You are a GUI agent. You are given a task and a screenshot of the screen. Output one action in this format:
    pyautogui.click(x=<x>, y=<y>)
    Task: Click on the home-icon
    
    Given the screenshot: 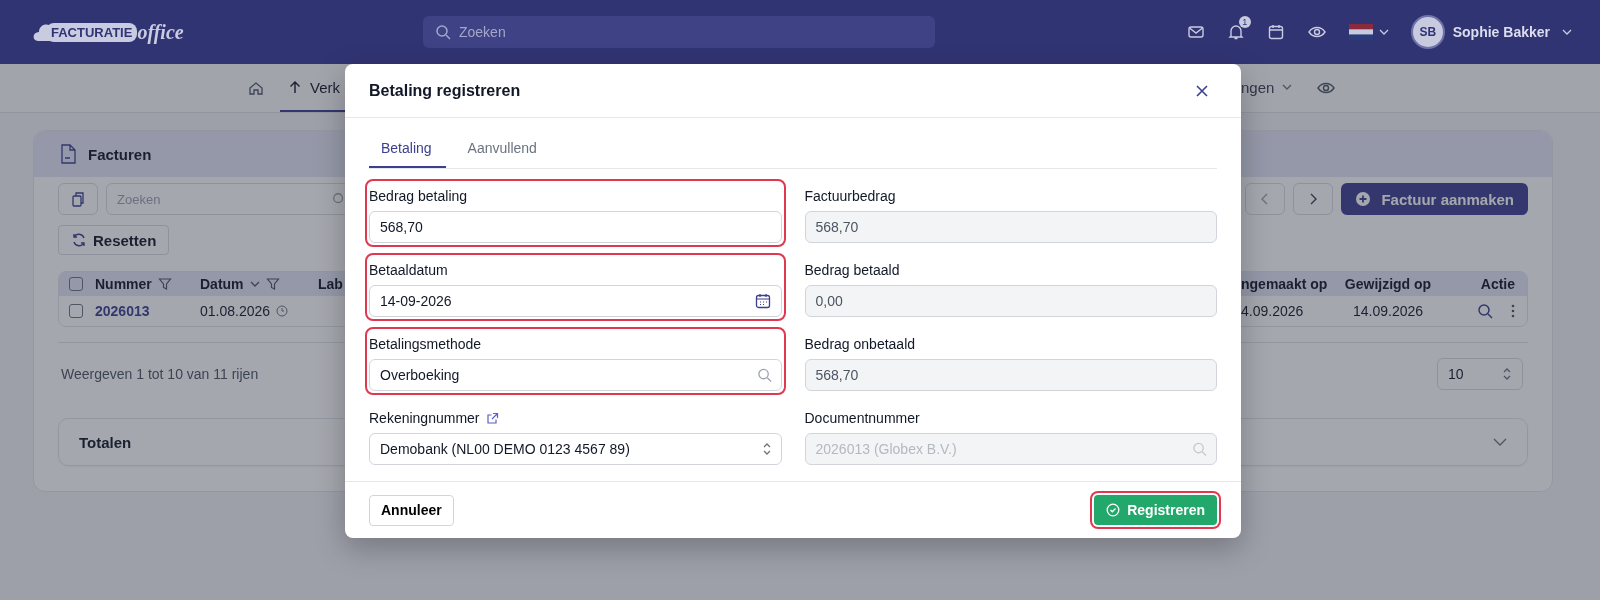 What is the action you would take?
    pyautogui.click(x=256, y=88)
    